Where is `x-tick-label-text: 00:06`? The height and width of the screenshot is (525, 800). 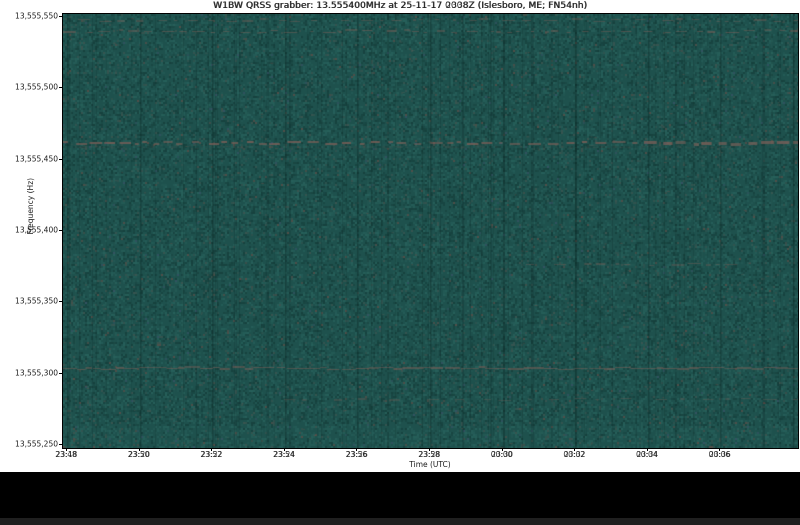 x-tick-label-text: 00:06 is located at coordinates (719, 454).